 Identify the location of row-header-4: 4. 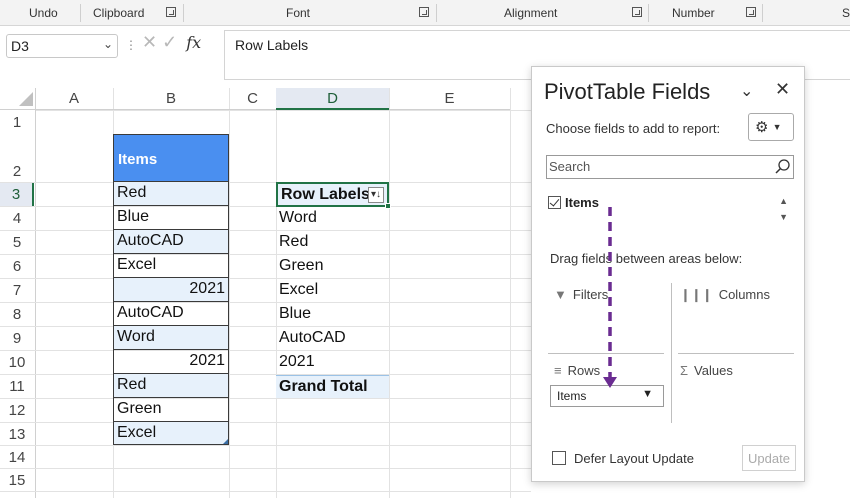
(17, 218).